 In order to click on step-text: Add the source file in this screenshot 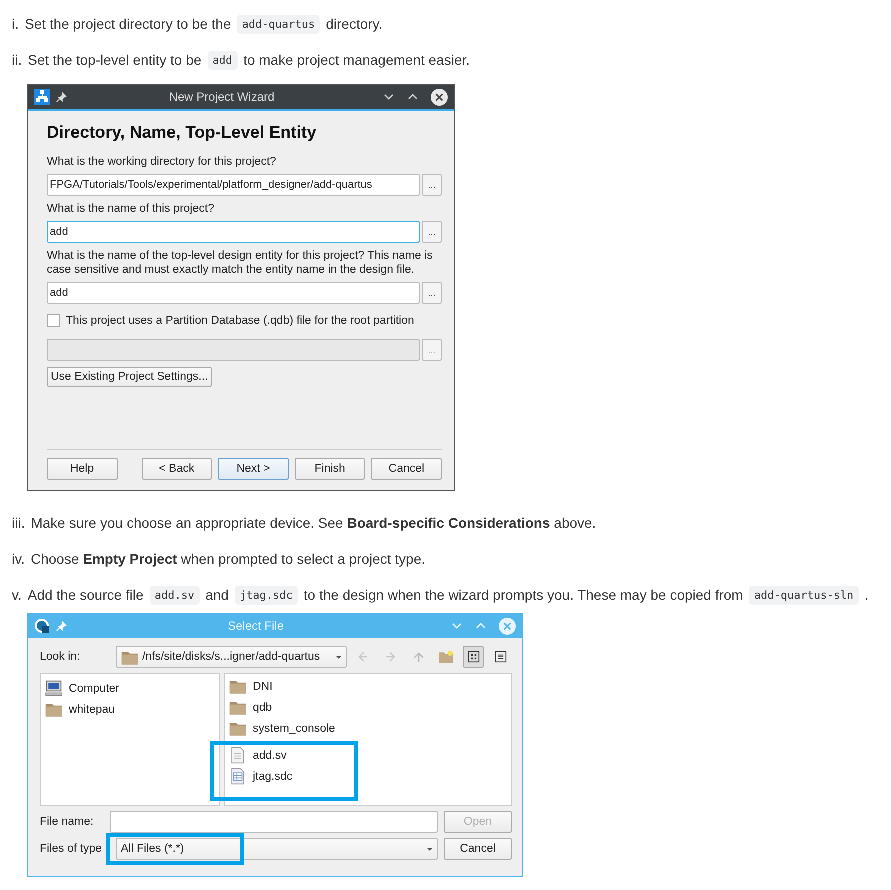, I will do `click(86, 595)`.